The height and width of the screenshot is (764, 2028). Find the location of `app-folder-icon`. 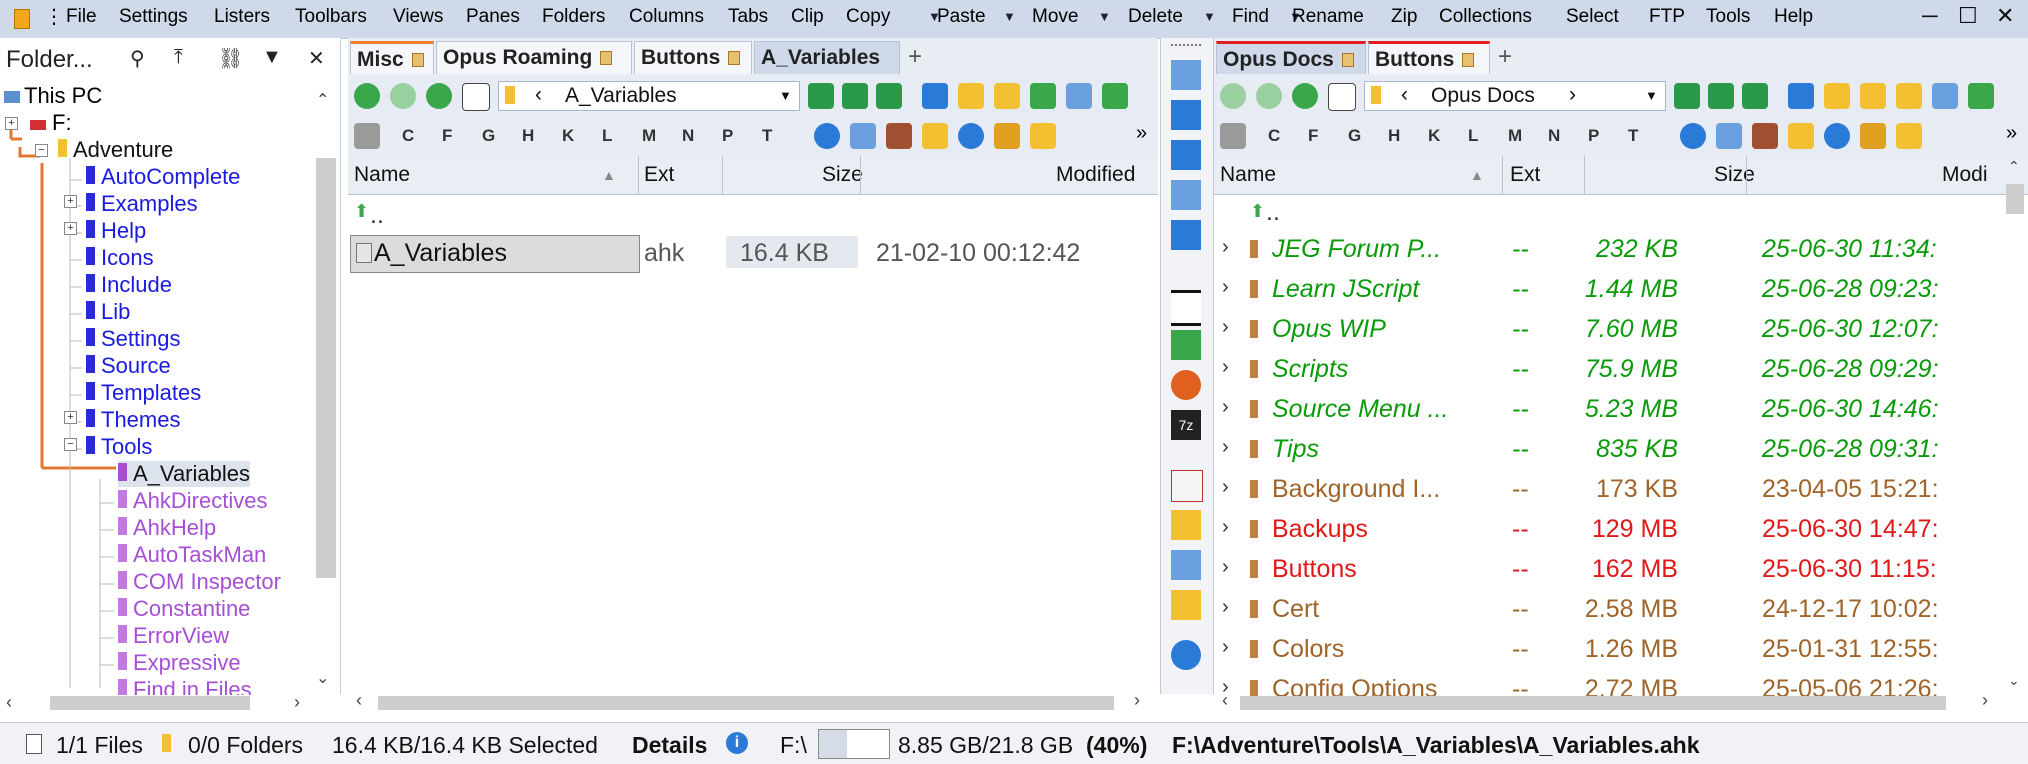

app-folder-icon is located at coordinates (22, 19).